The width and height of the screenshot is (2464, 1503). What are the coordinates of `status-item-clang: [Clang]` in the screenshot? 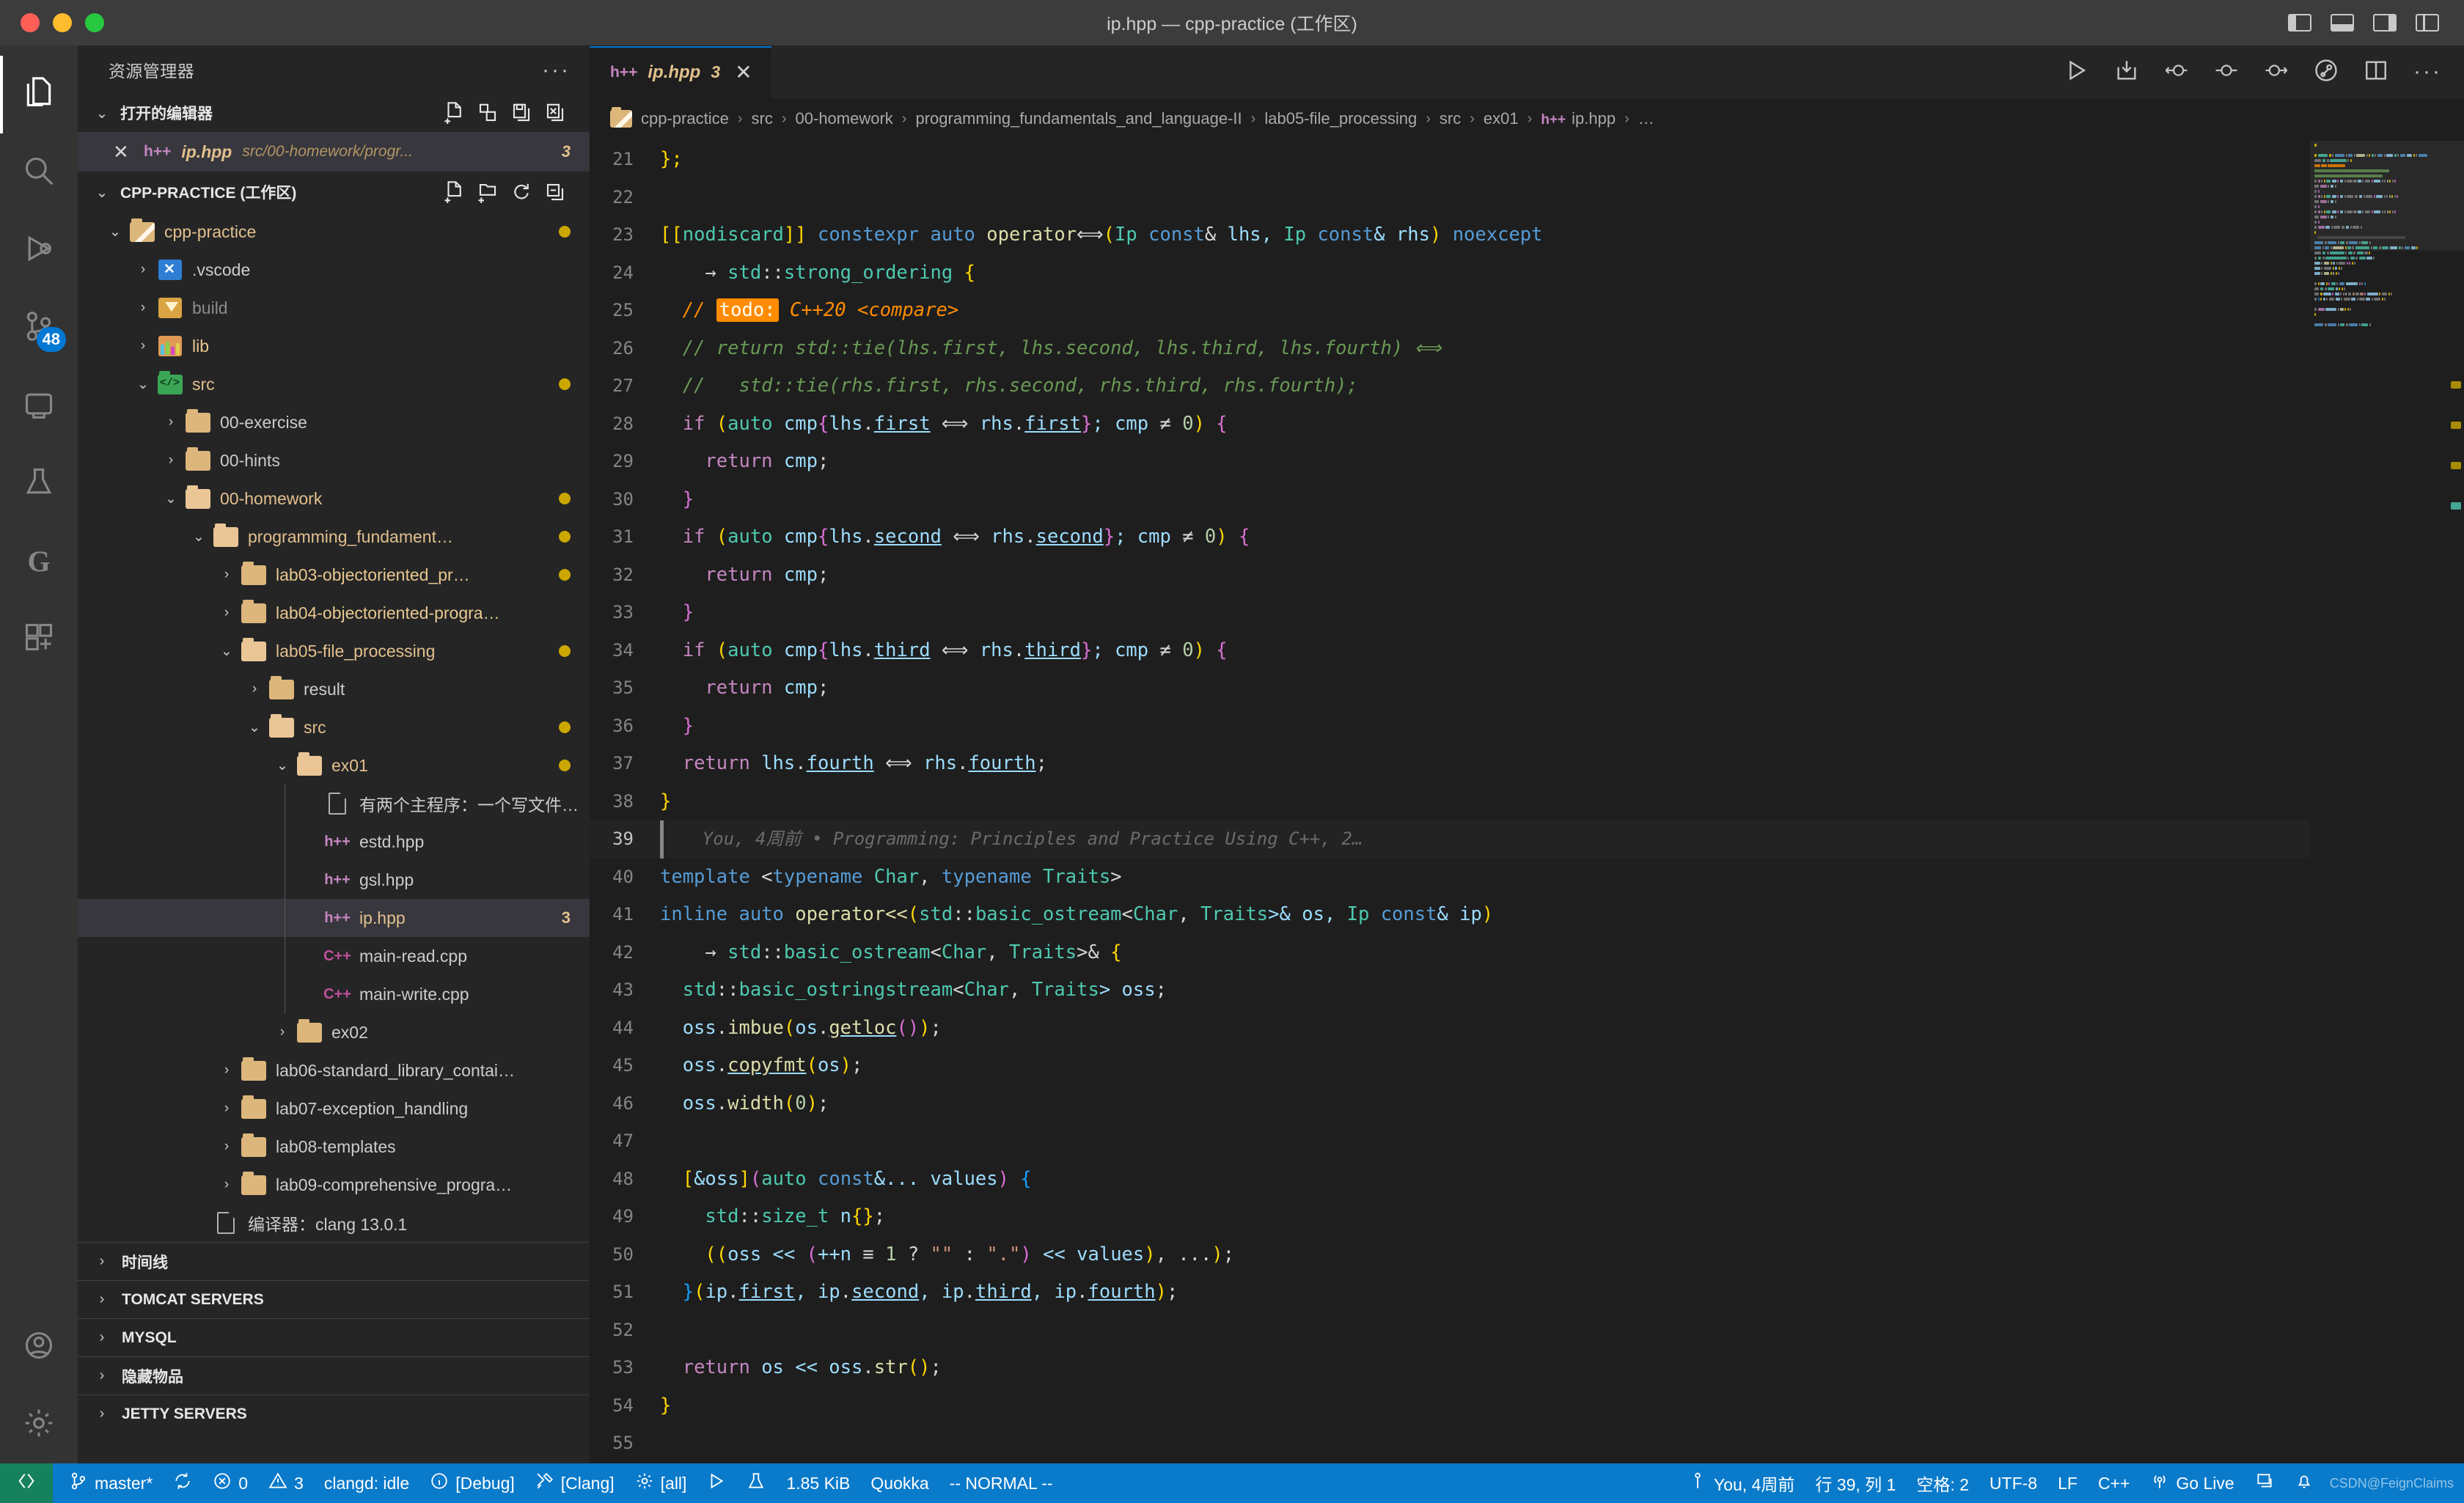 It's located at (575, 1483).